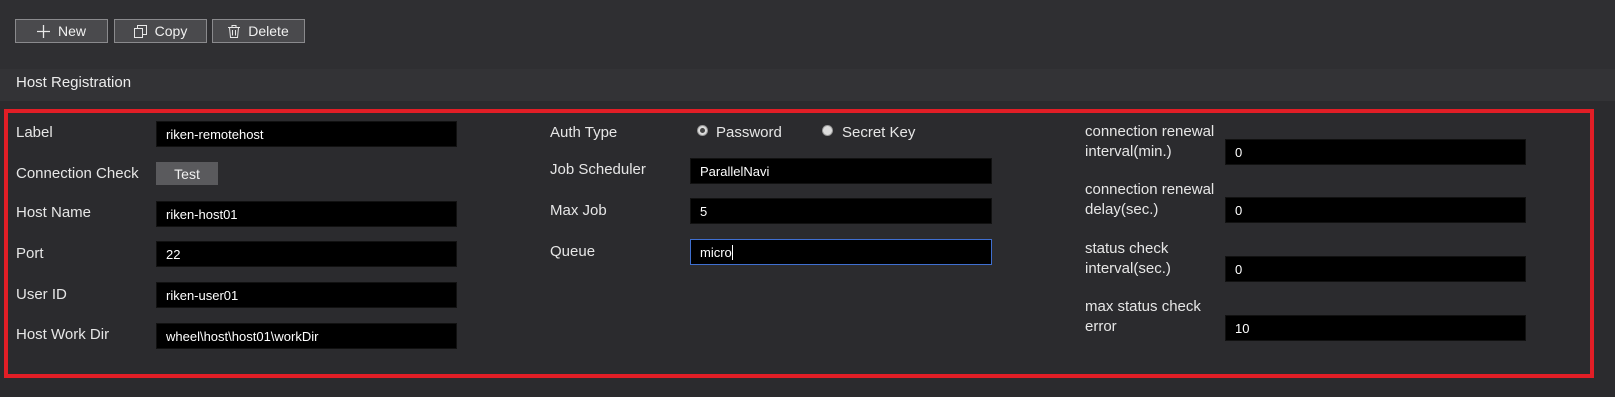 The image size is (1615, 397). What do you see at coordinates (1375, 152) in the screenshot?
I see `renewal-interval-input: 0` at bounding box center [1375, 152].